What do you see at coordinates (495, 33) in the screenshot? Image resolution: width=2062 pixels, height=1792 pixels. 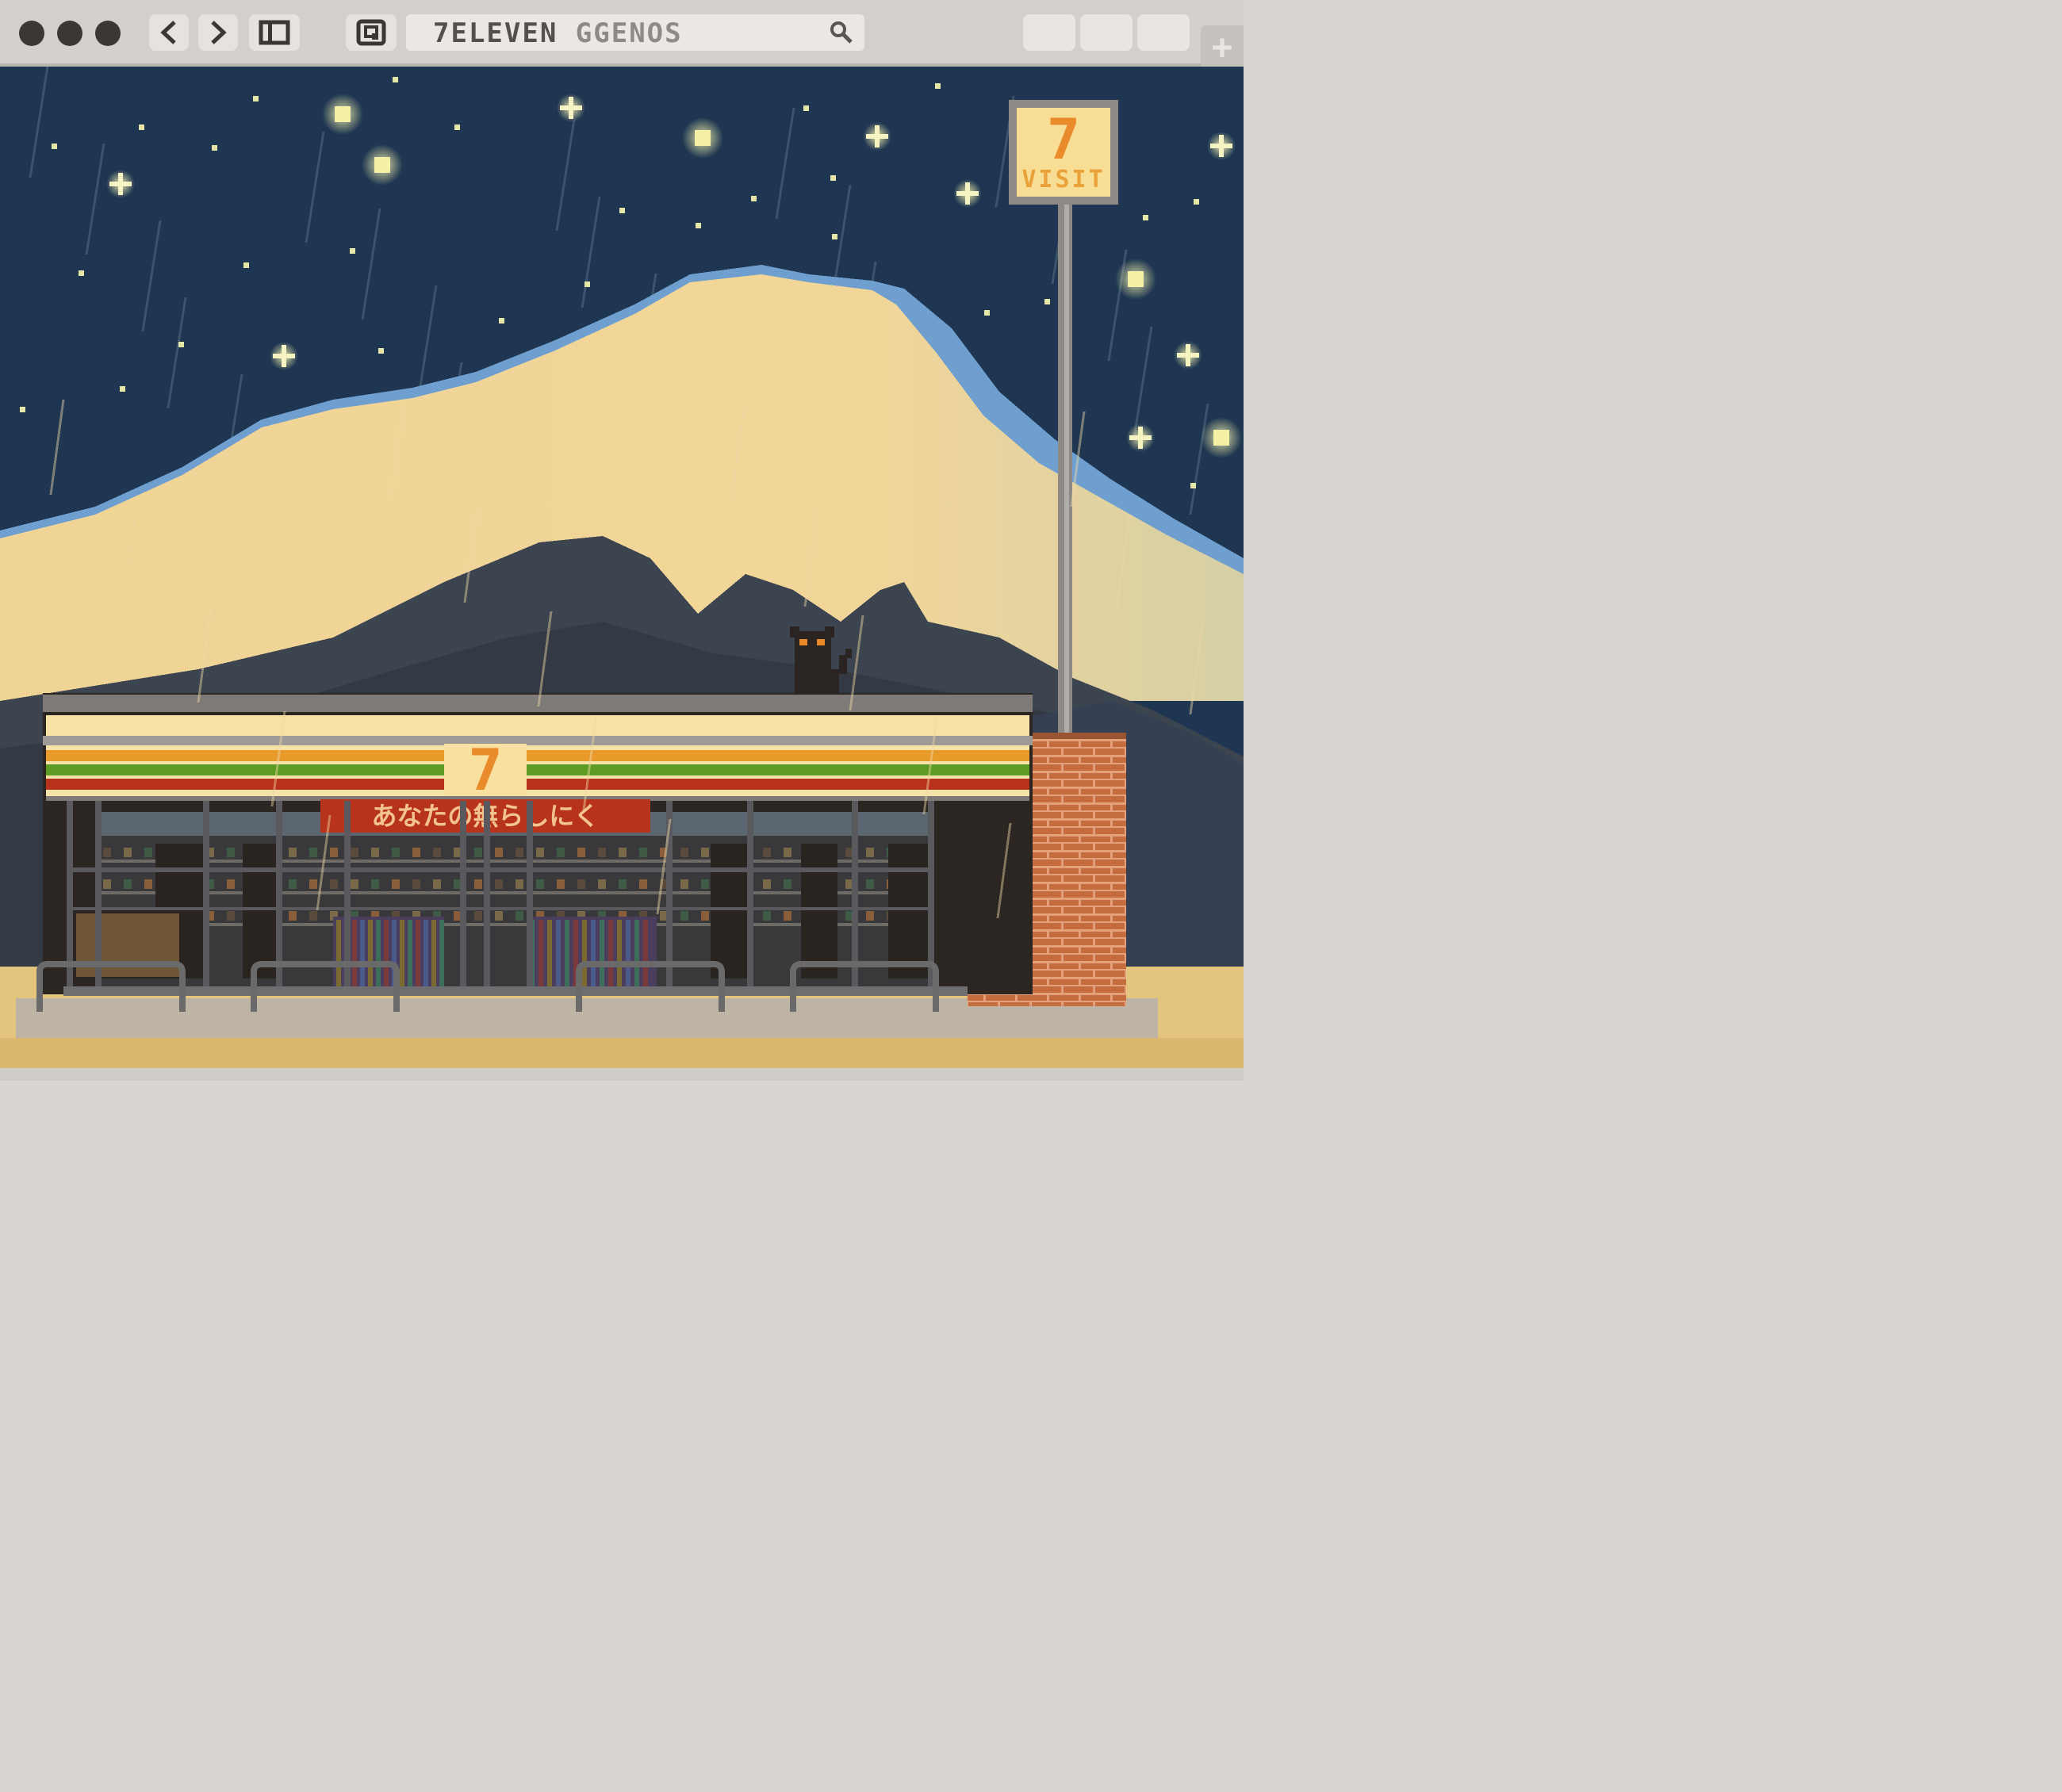 I see `address-host: 7ELEVEN` at bounding box center [495, 33].